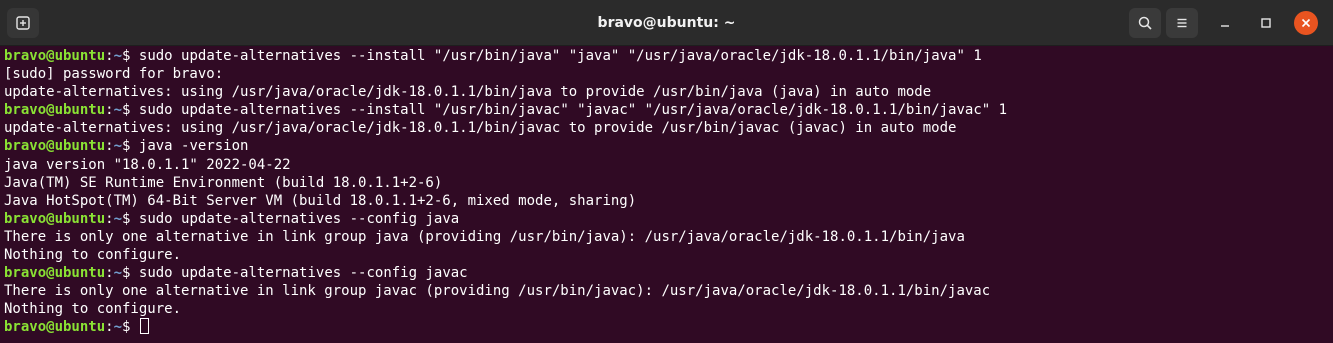 The height and width of the screenshot is (343, 1333). Describe the element at coordinates (1331, 194) in the screenshot. I see `scrollbar` at that location.